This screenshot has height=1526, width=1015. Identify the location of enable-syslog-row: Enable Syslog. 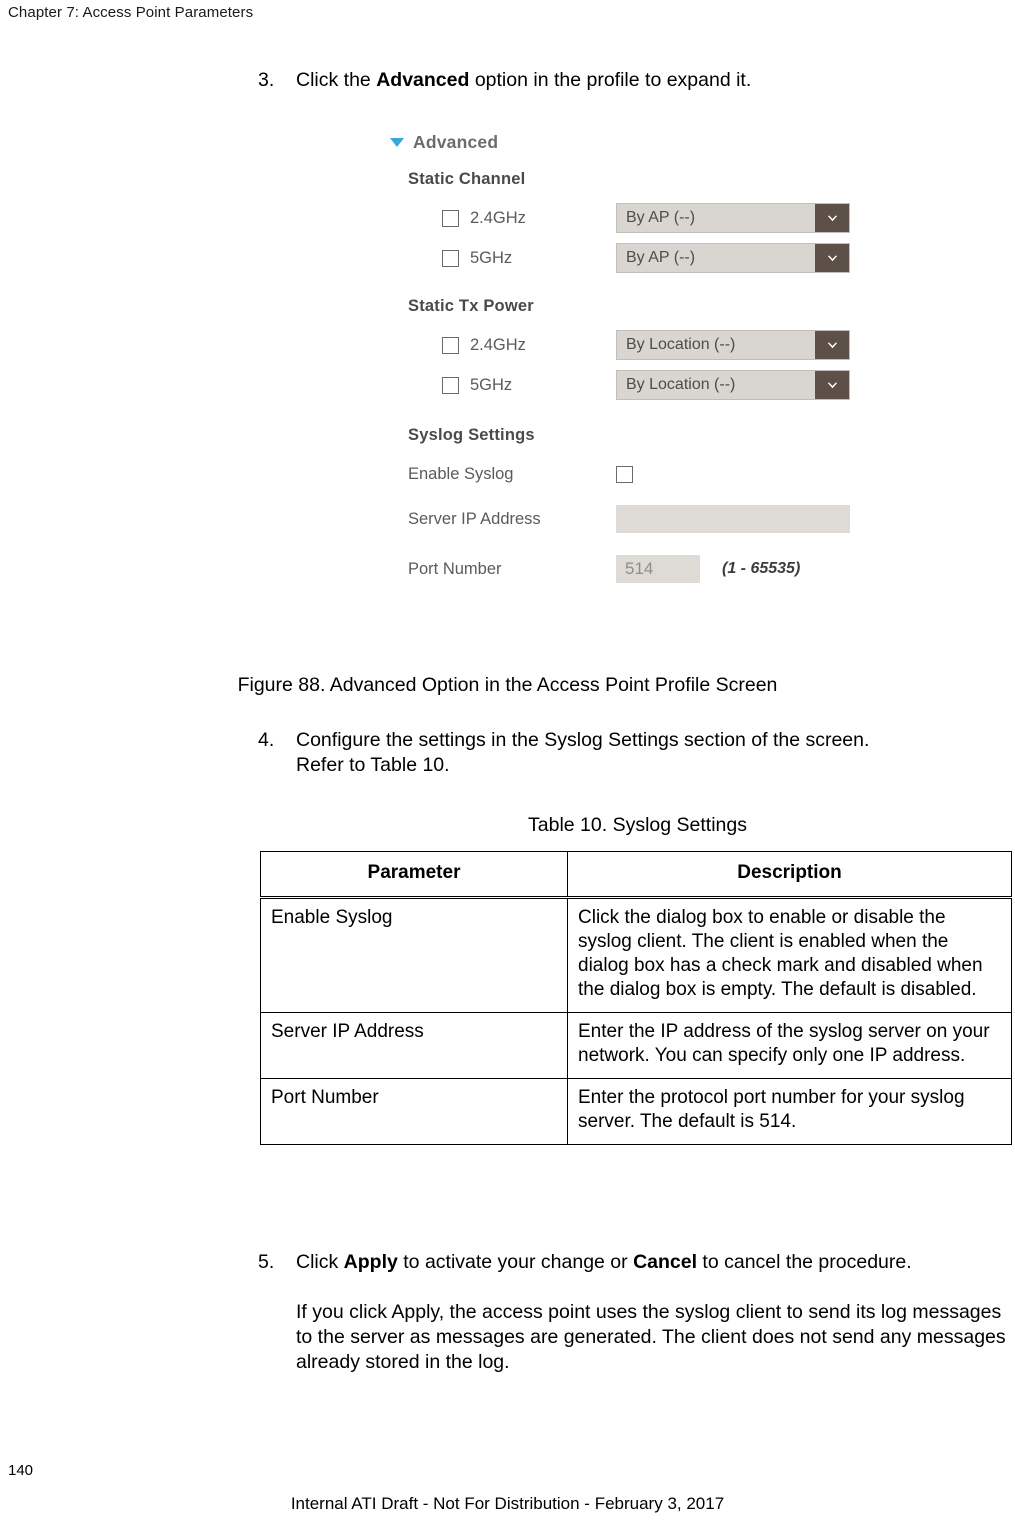
(640, 474).